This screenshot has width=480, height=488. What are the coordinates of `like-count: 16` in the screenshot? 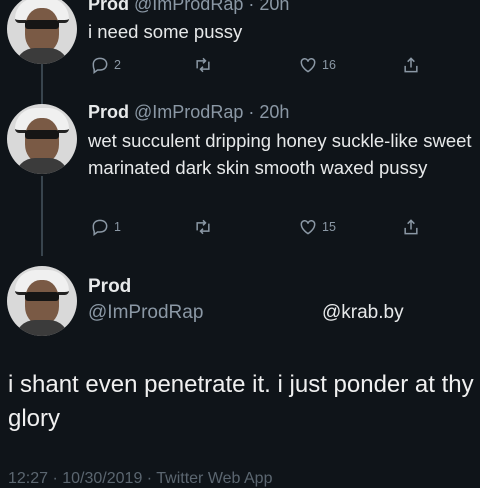 It's located at (329, 65).